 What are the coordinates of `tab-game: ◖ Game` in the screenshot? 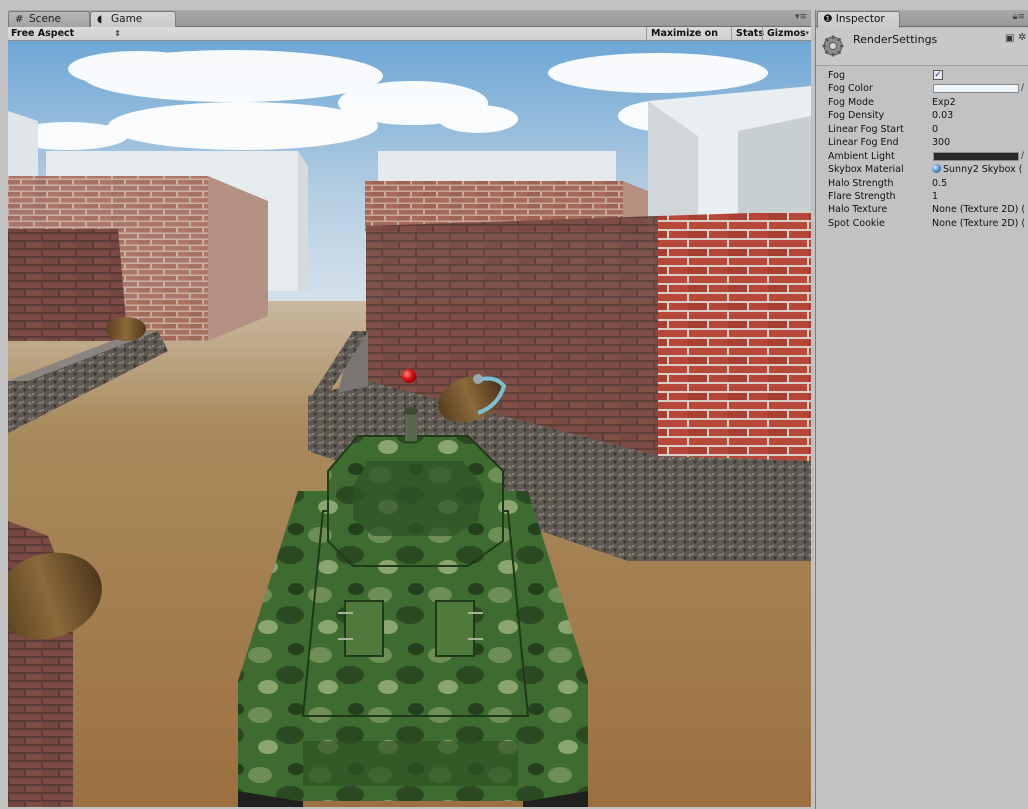 It's located at (133, 19).